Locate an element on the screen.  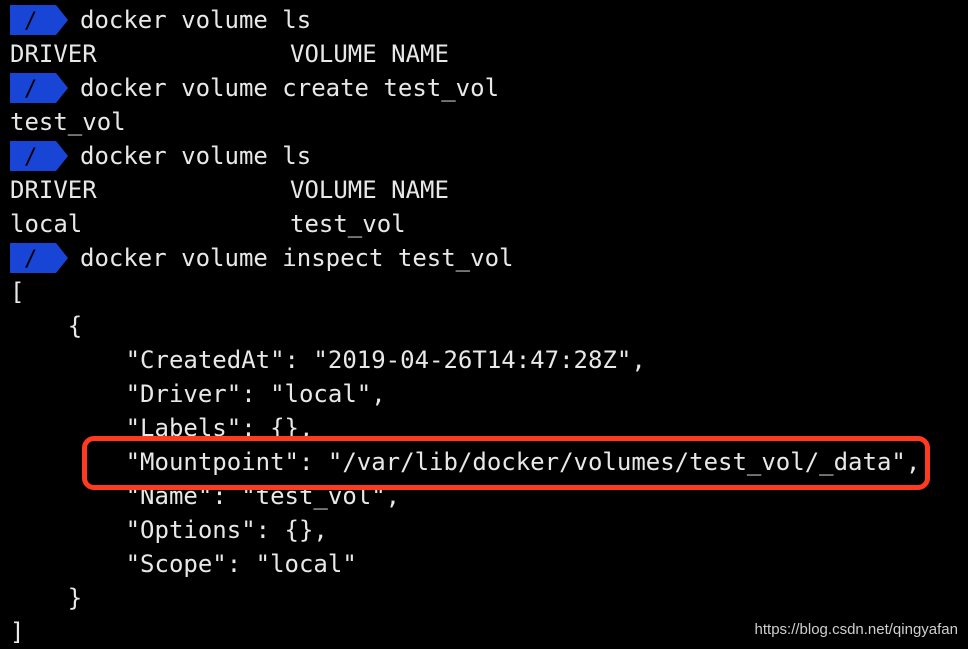
output-text: { is located at coordinates (46, 326).